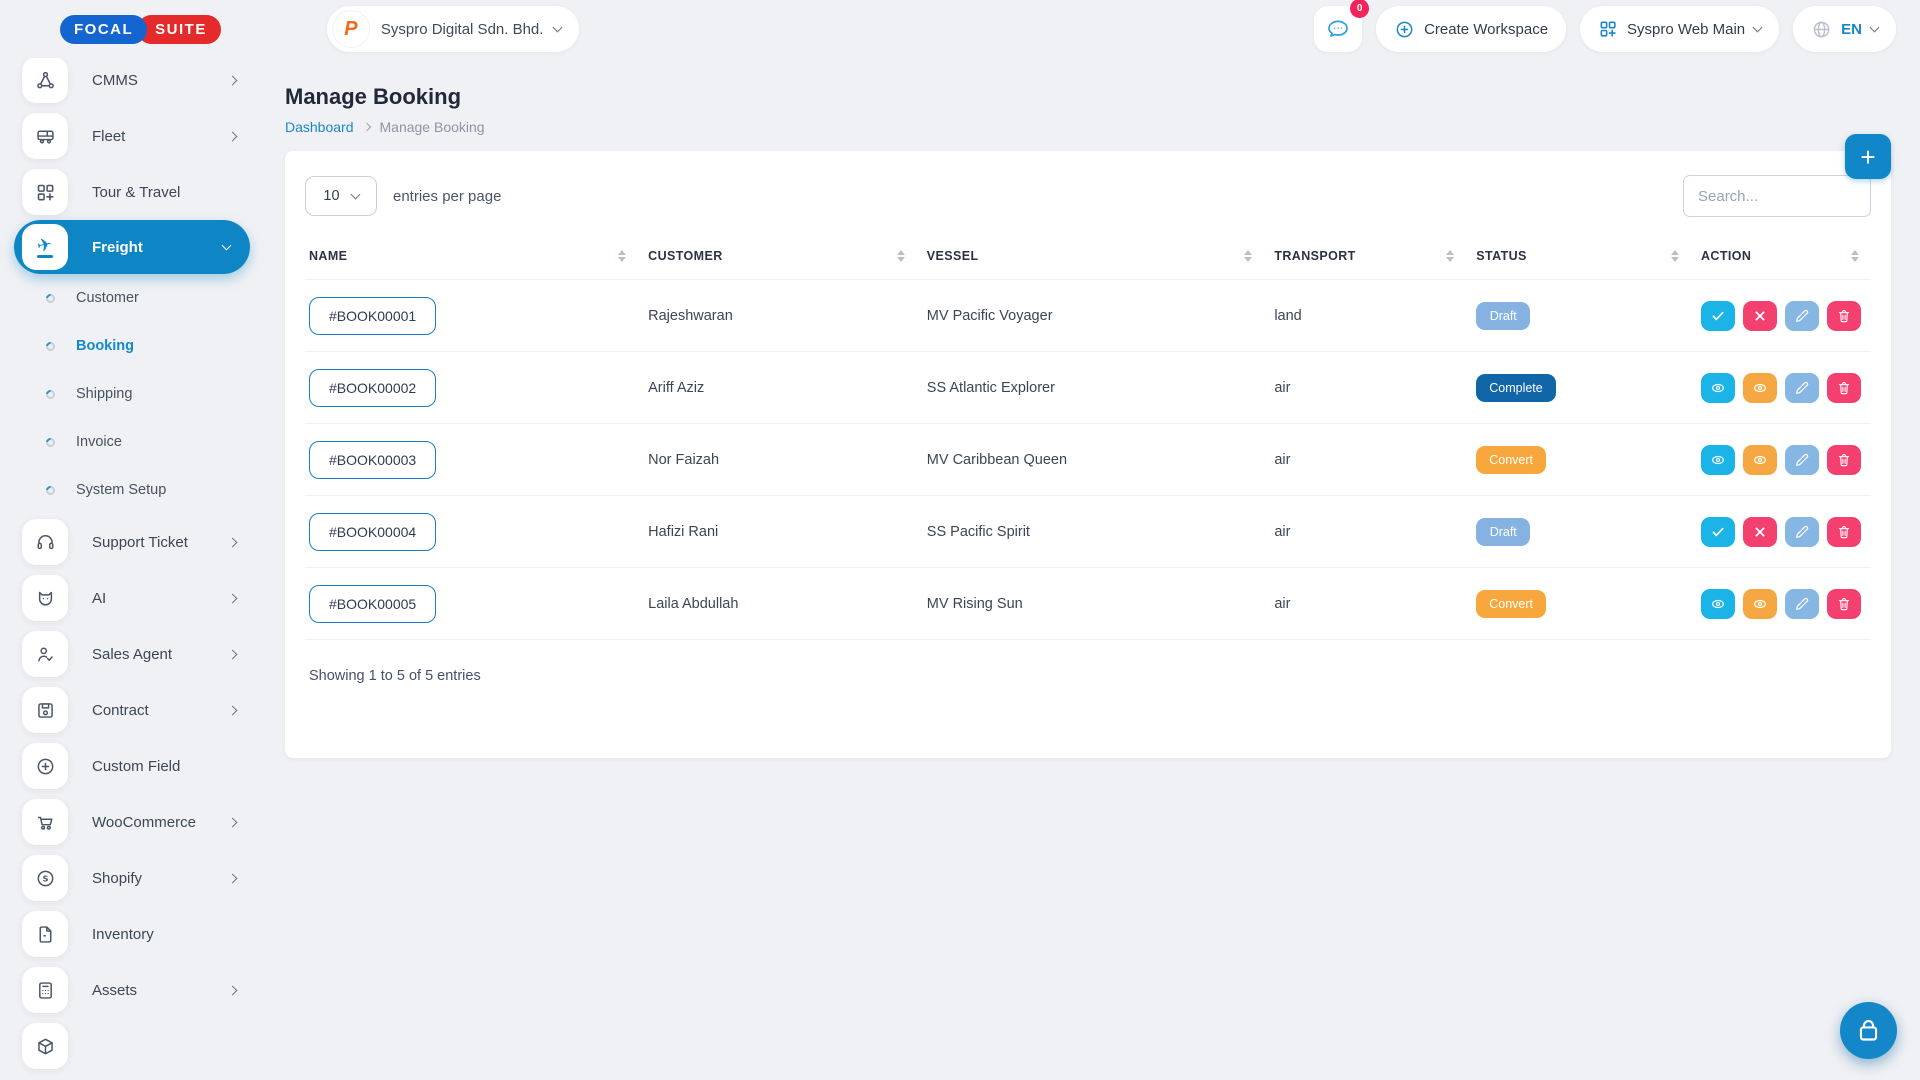 The height and width of the screenshot is (1080, 1920). I want to click on sidebar-item-shopify: S Shopify, so click(138, 878).